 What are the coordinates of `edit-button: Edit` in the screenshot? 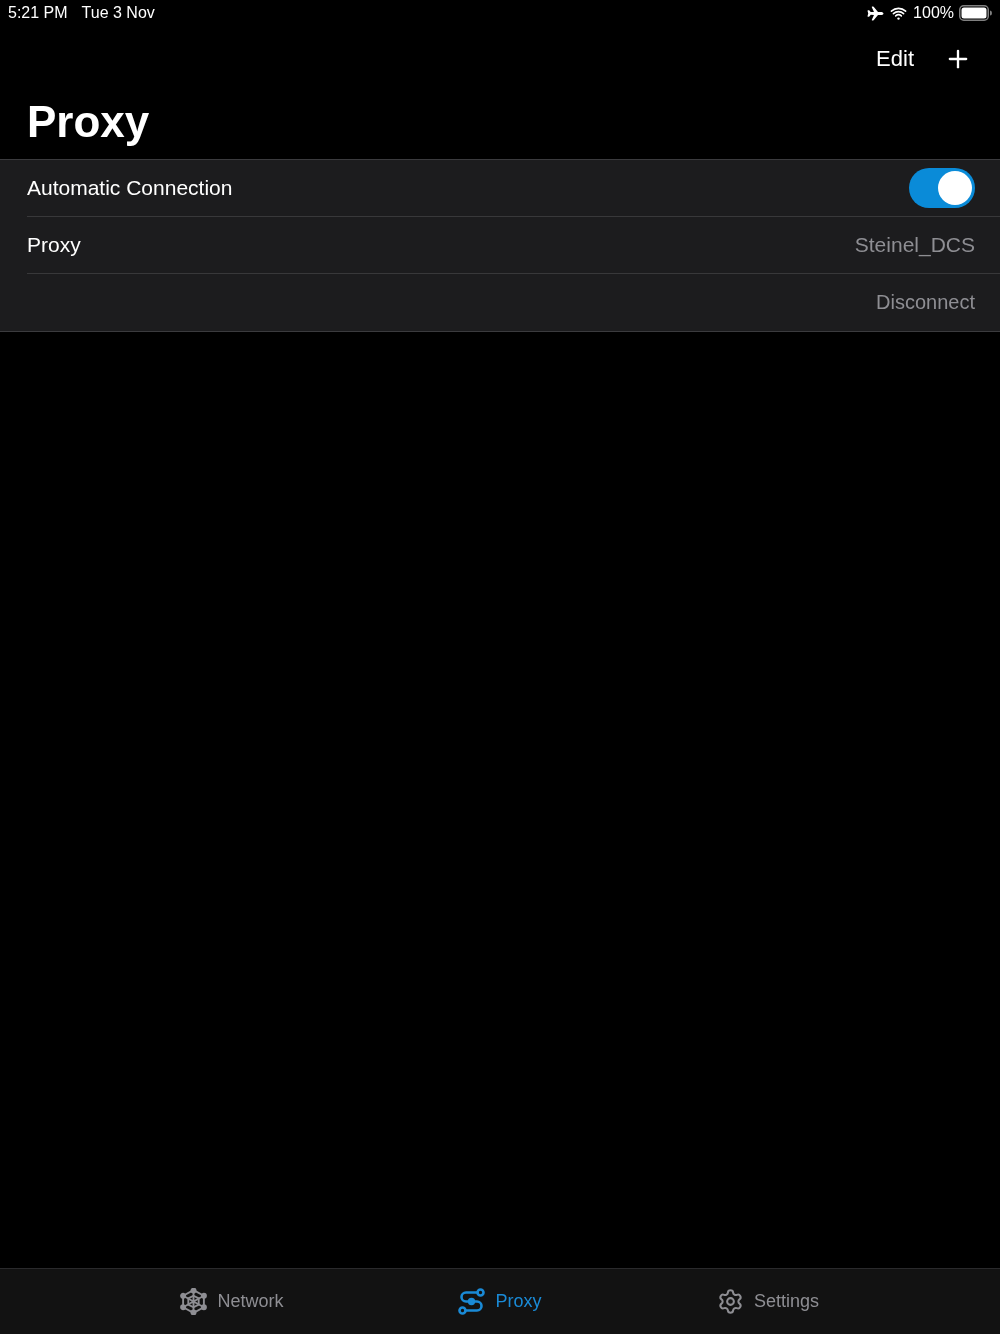 It's located at (895, 59).